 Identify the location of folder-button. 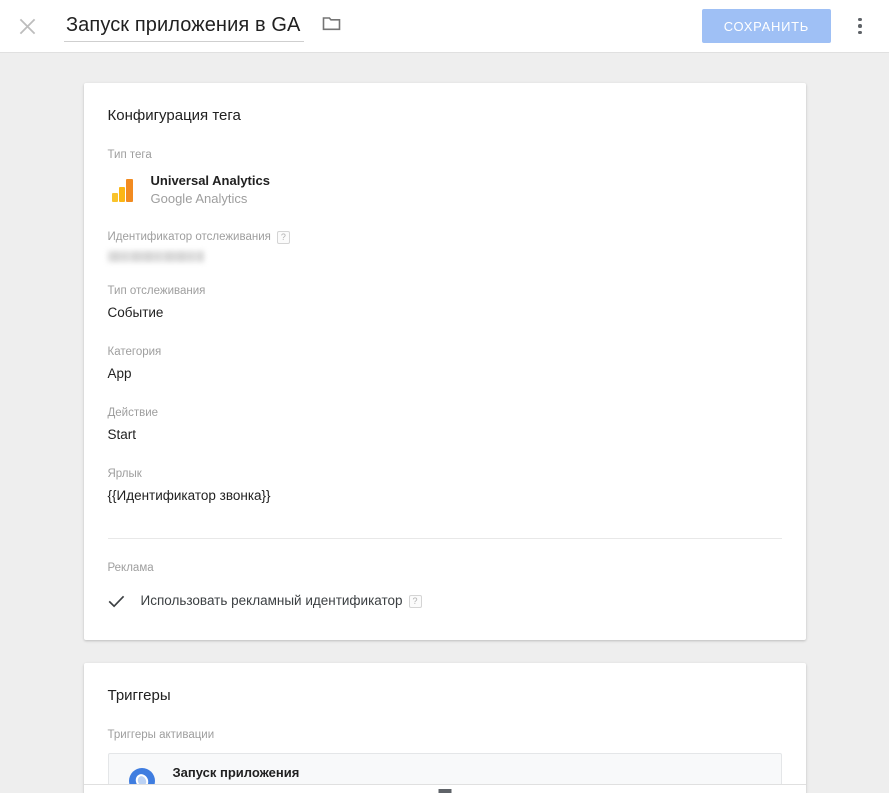
(331, 26).